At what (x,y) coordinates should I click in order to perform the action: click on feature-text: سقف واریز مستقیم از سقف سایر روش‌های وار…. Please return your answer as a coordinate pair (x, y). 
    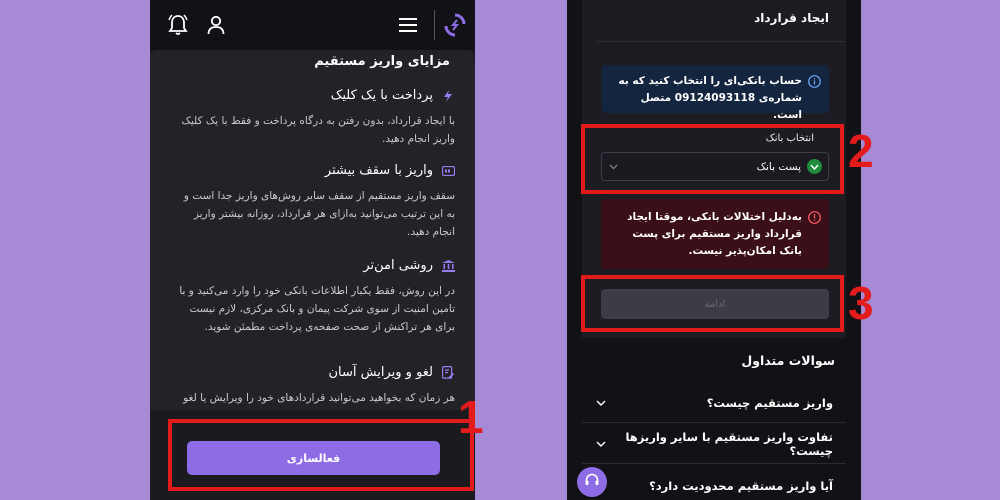
    Looking at the image, I should click on (319, 214).